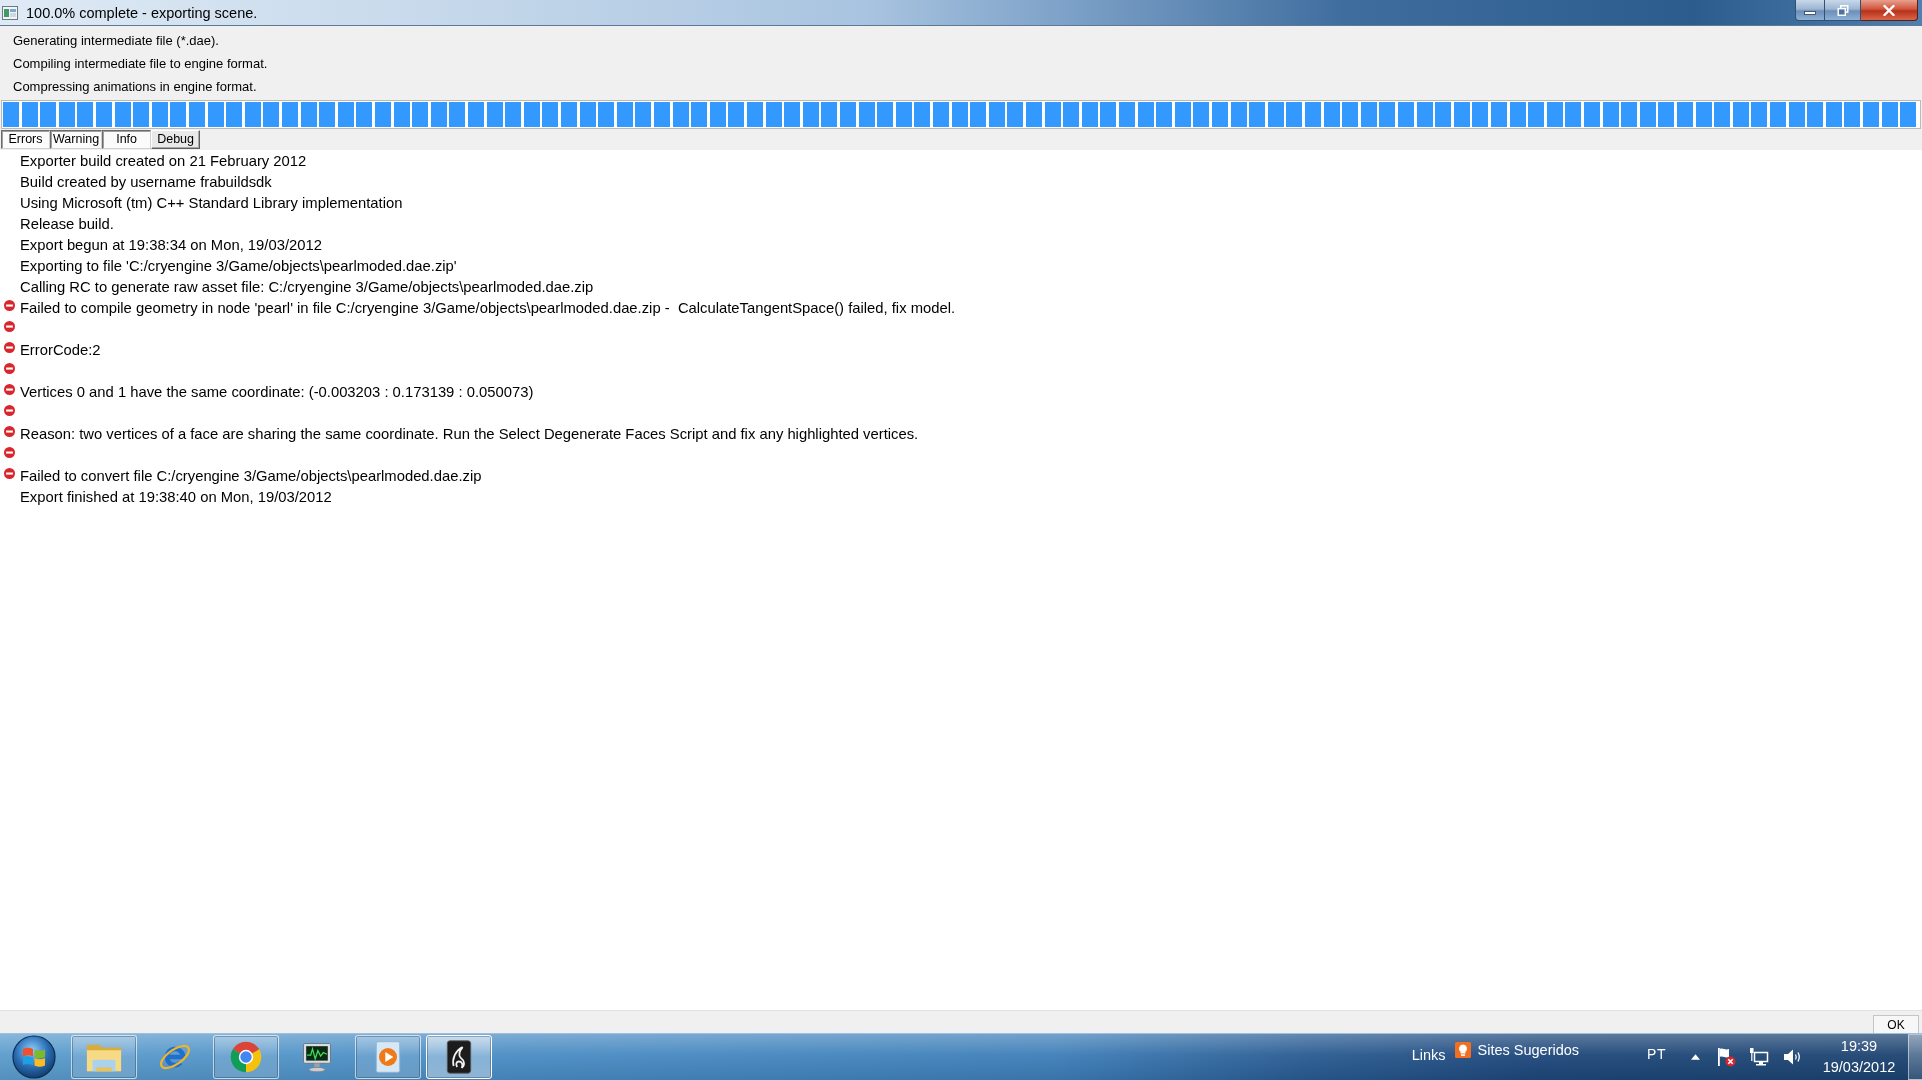 Image resolution: width=1922 pixels, height=1080 pixels. I want to click on log-line: Using Microsoft (tm) C++ Standard Library implementation, so click(211, 202).